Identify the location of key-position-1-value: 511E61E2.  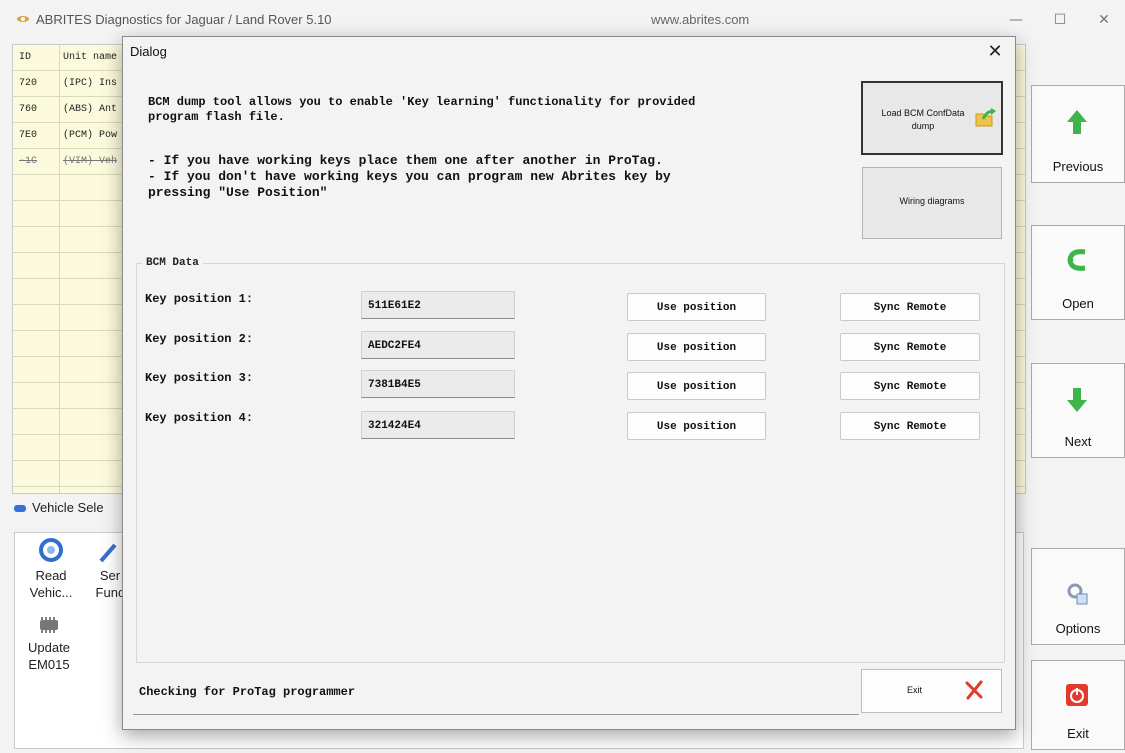
(438, 305).